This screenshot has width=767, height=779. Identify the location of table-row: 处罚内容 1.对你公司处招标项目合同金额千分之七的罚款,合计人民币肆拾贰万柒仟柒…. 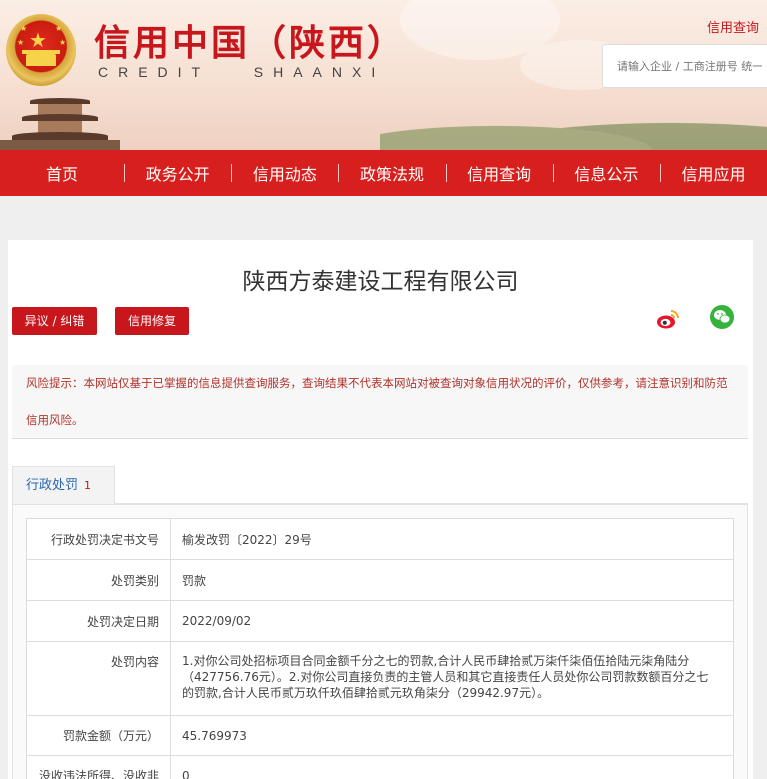
(380, 678).